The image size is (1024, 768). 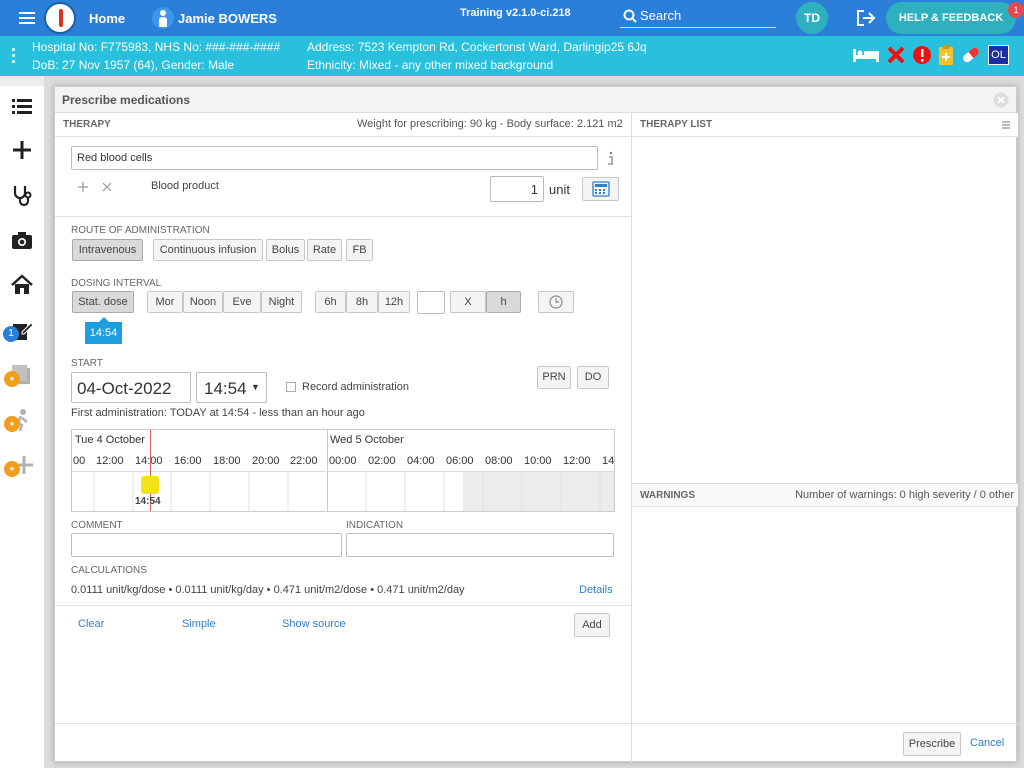 What do you see at coordinates (91, 624) in the screenshot?
I see `clear-link: Clear` at bounding box center [91, 624].